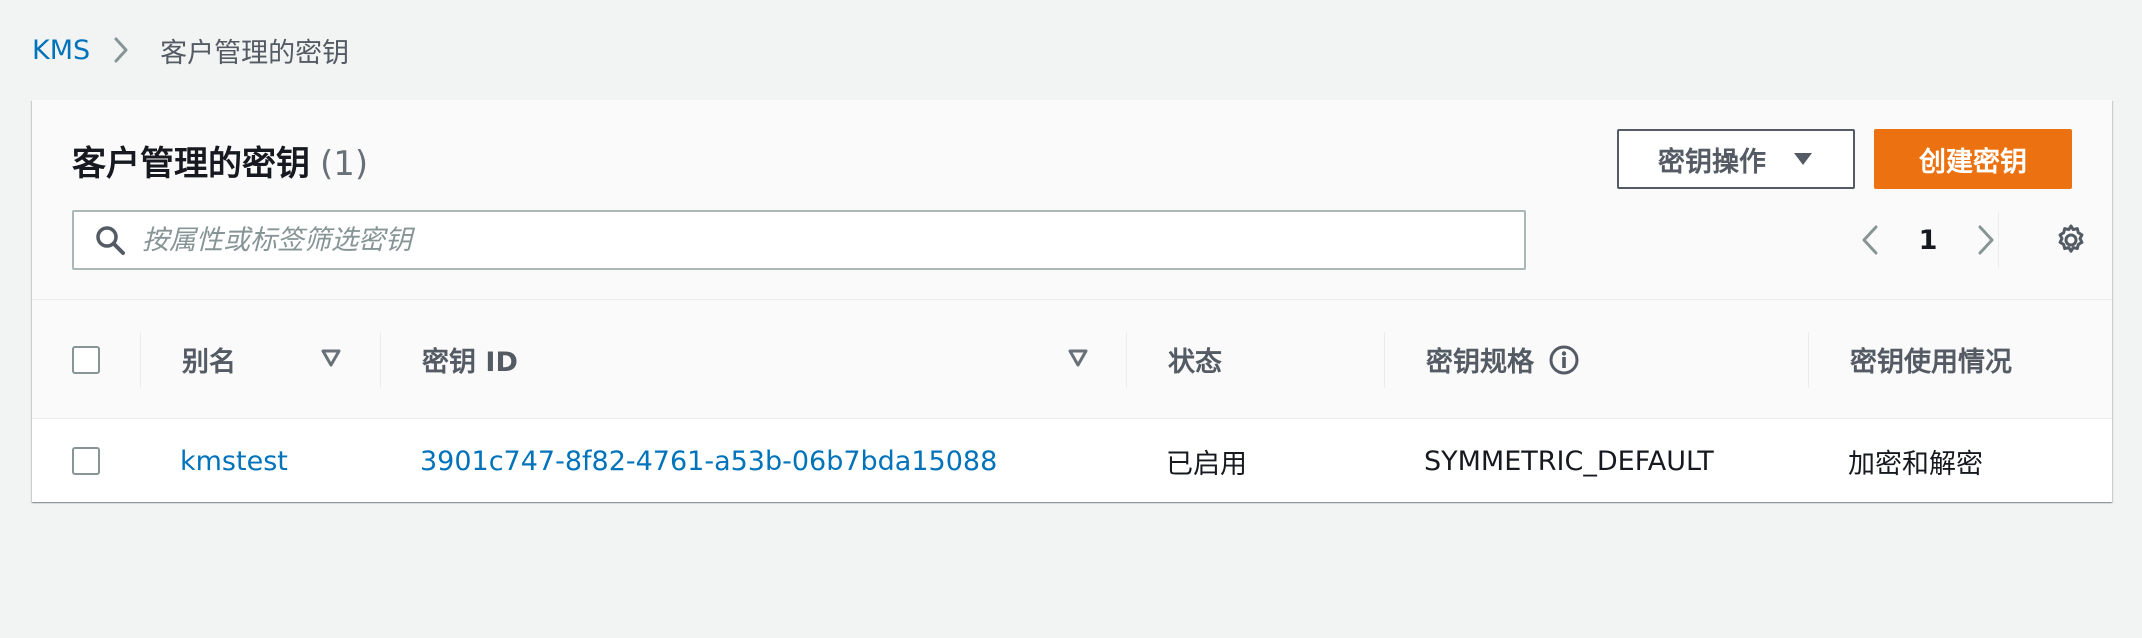 The height and width of the screenshot is (638, 2142). I want to click on column-header-status: 状态, so click(1195, 362).